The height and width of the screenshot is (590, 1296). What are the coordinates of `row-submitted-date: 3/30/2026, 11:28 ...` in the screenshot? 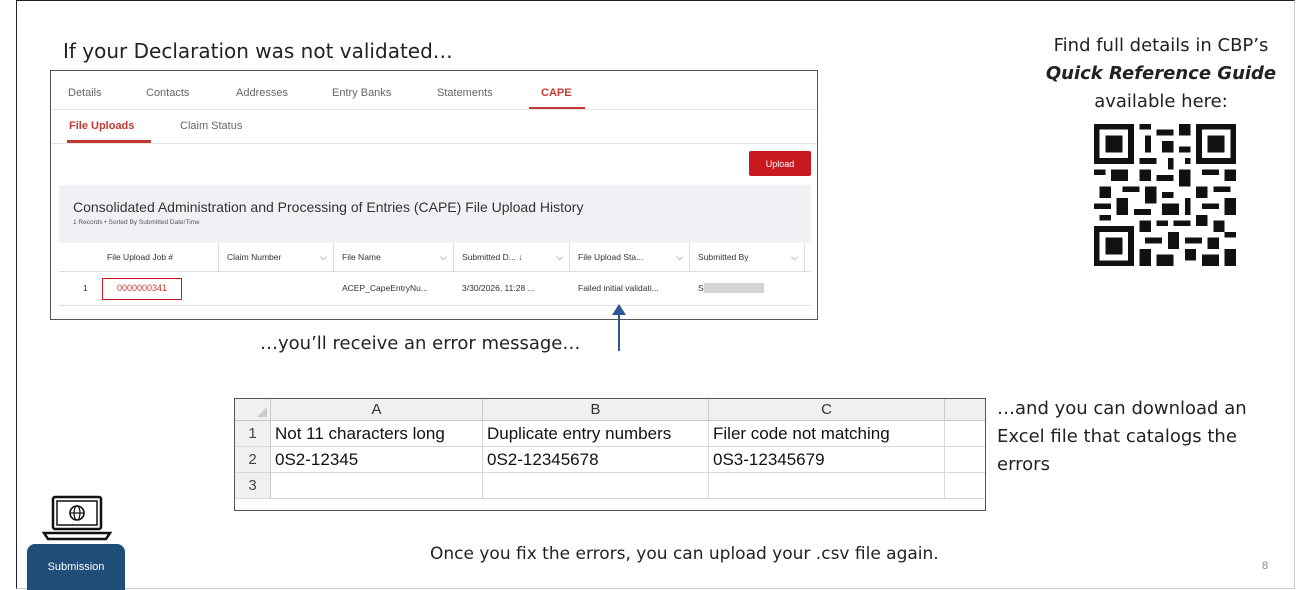 It's located at (498, 288).